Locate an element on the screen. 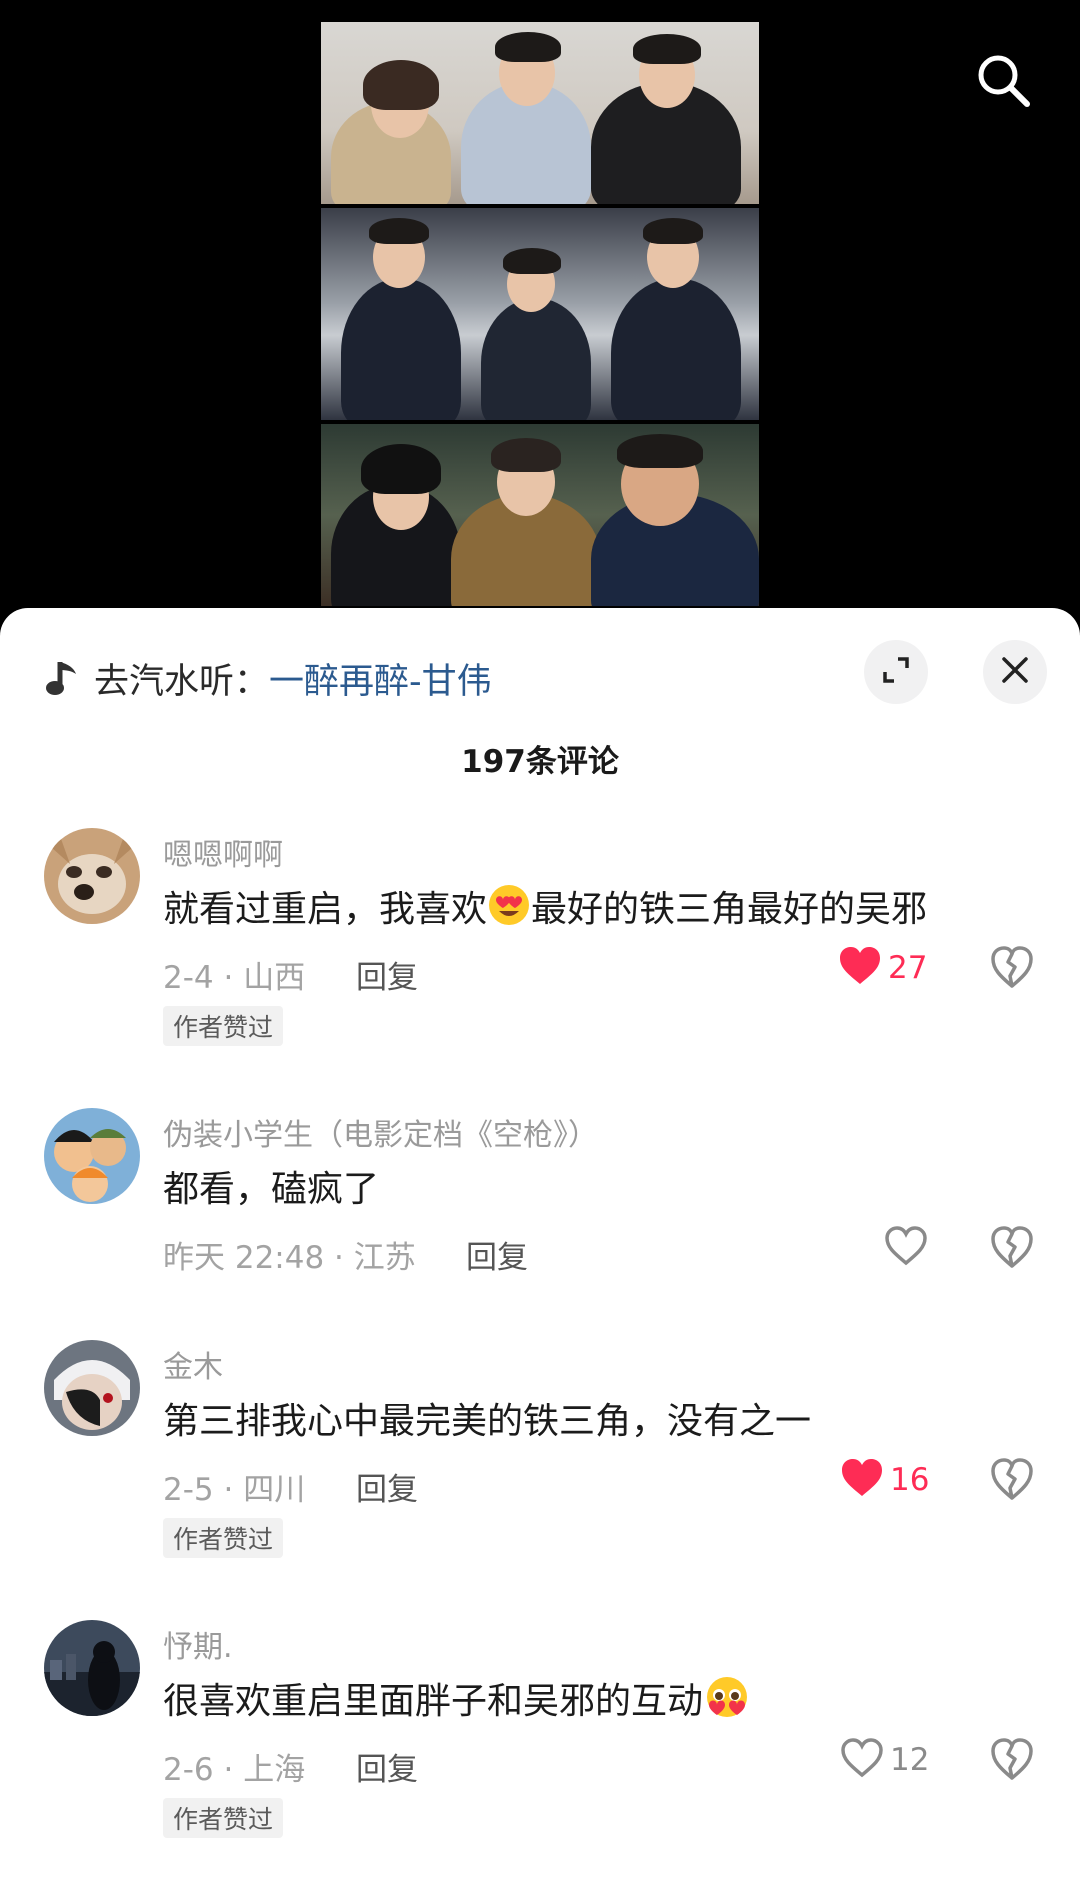 The width and height of the screenshot is (1080, 1890). video-photo-collage is located at coordinates (540, 314).